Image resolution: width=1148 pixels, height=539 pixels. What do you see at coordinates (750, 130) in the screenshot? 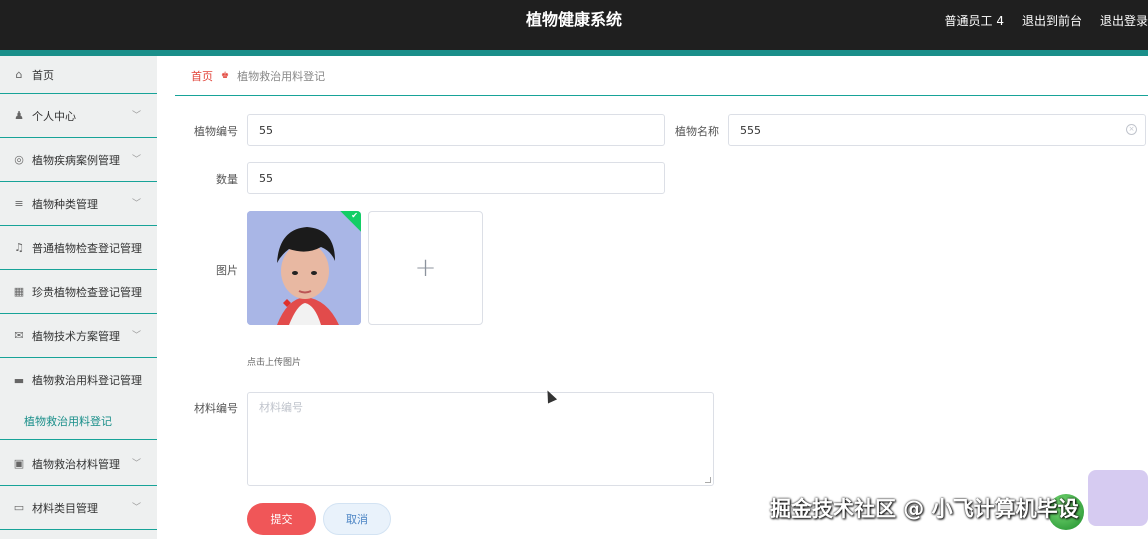
I see `plant-name-value: 555` at bounding box center [750, 130].